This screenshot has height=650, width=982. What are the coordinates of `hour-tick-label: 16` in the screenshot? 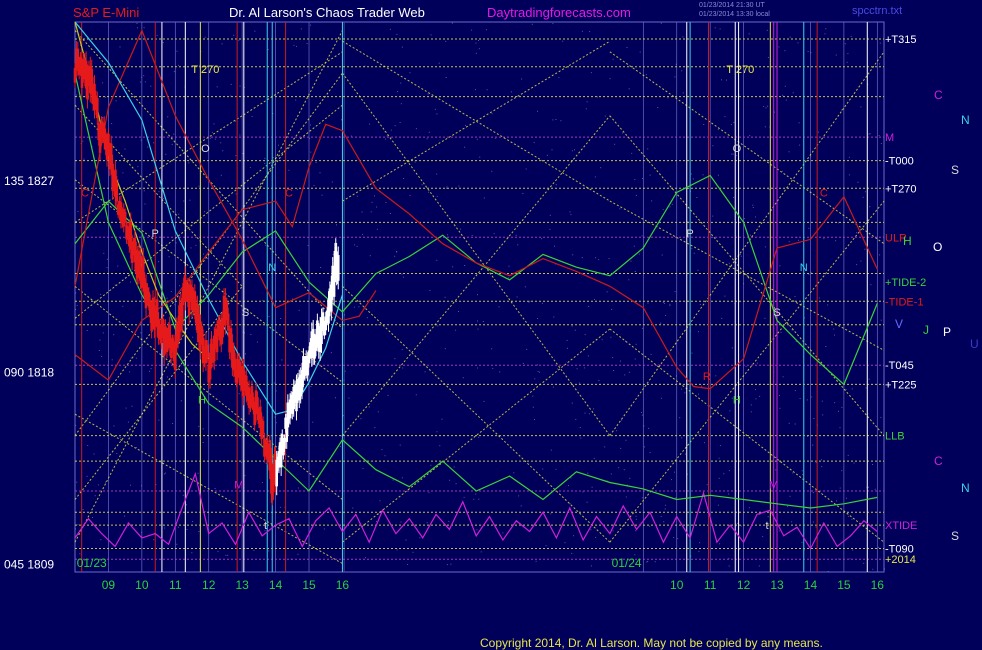 It's located at (878, 585).